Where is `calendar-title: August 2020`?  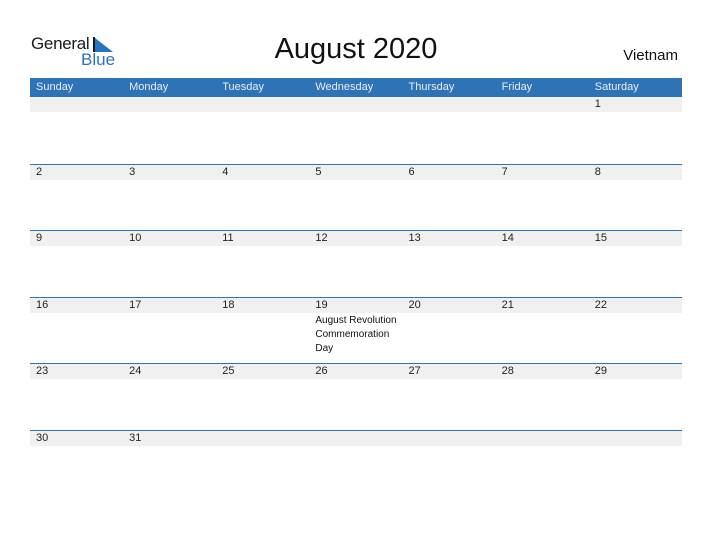 calendar-title: August 2020 is located at coordinates (356, 49).